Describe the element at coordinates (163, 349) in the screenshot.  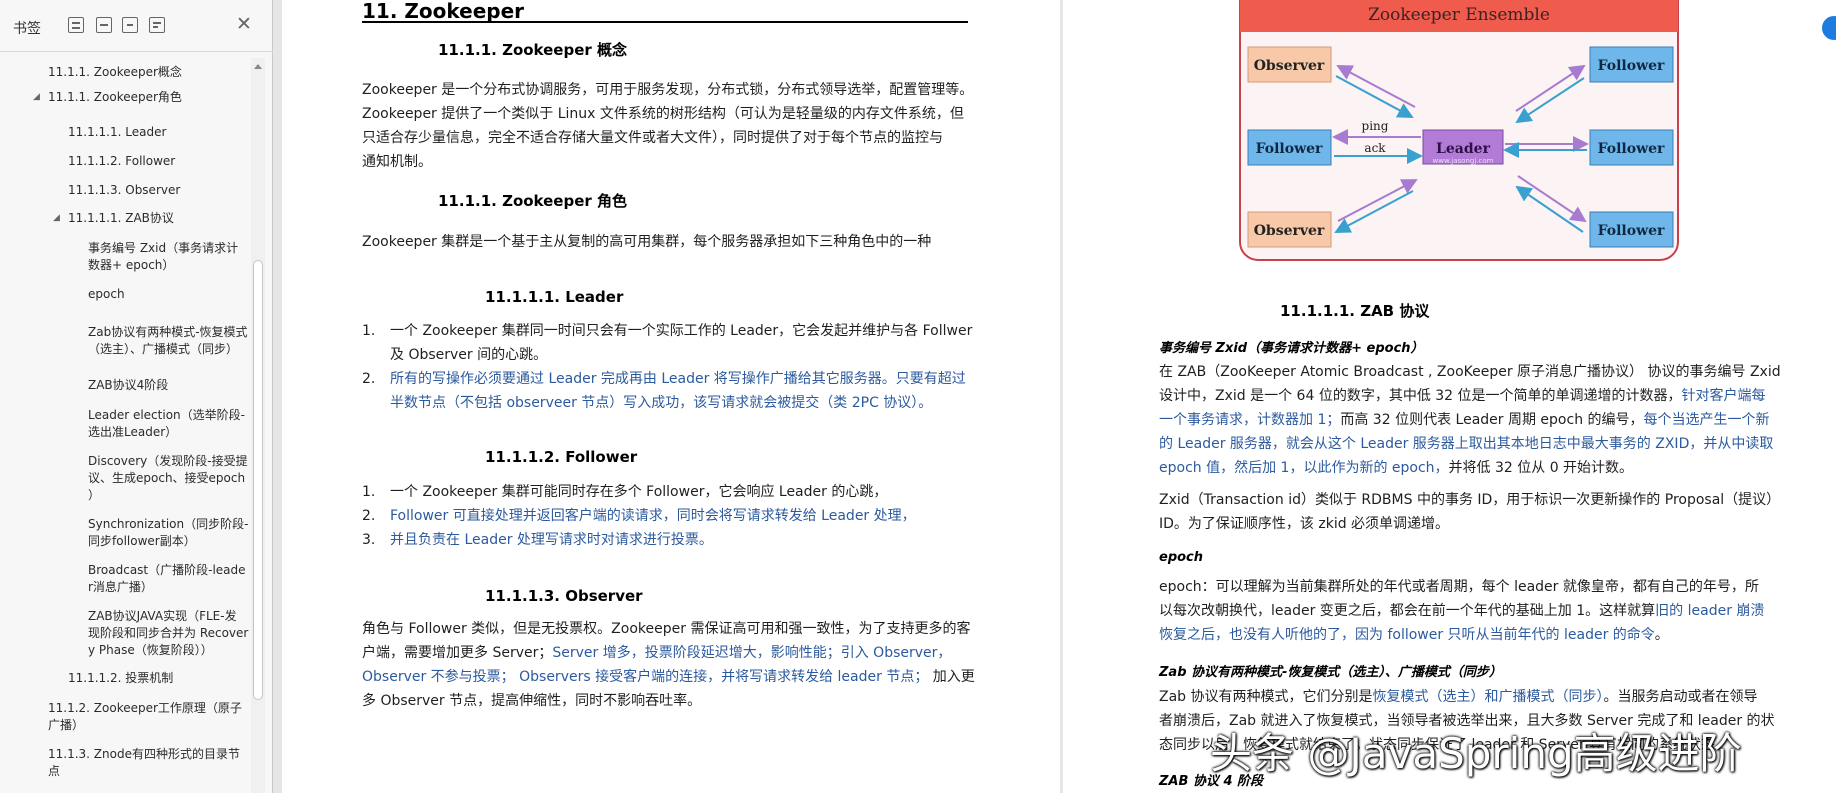
I see `bookmark-item: （选主）、广播模式（同步）` at that location.